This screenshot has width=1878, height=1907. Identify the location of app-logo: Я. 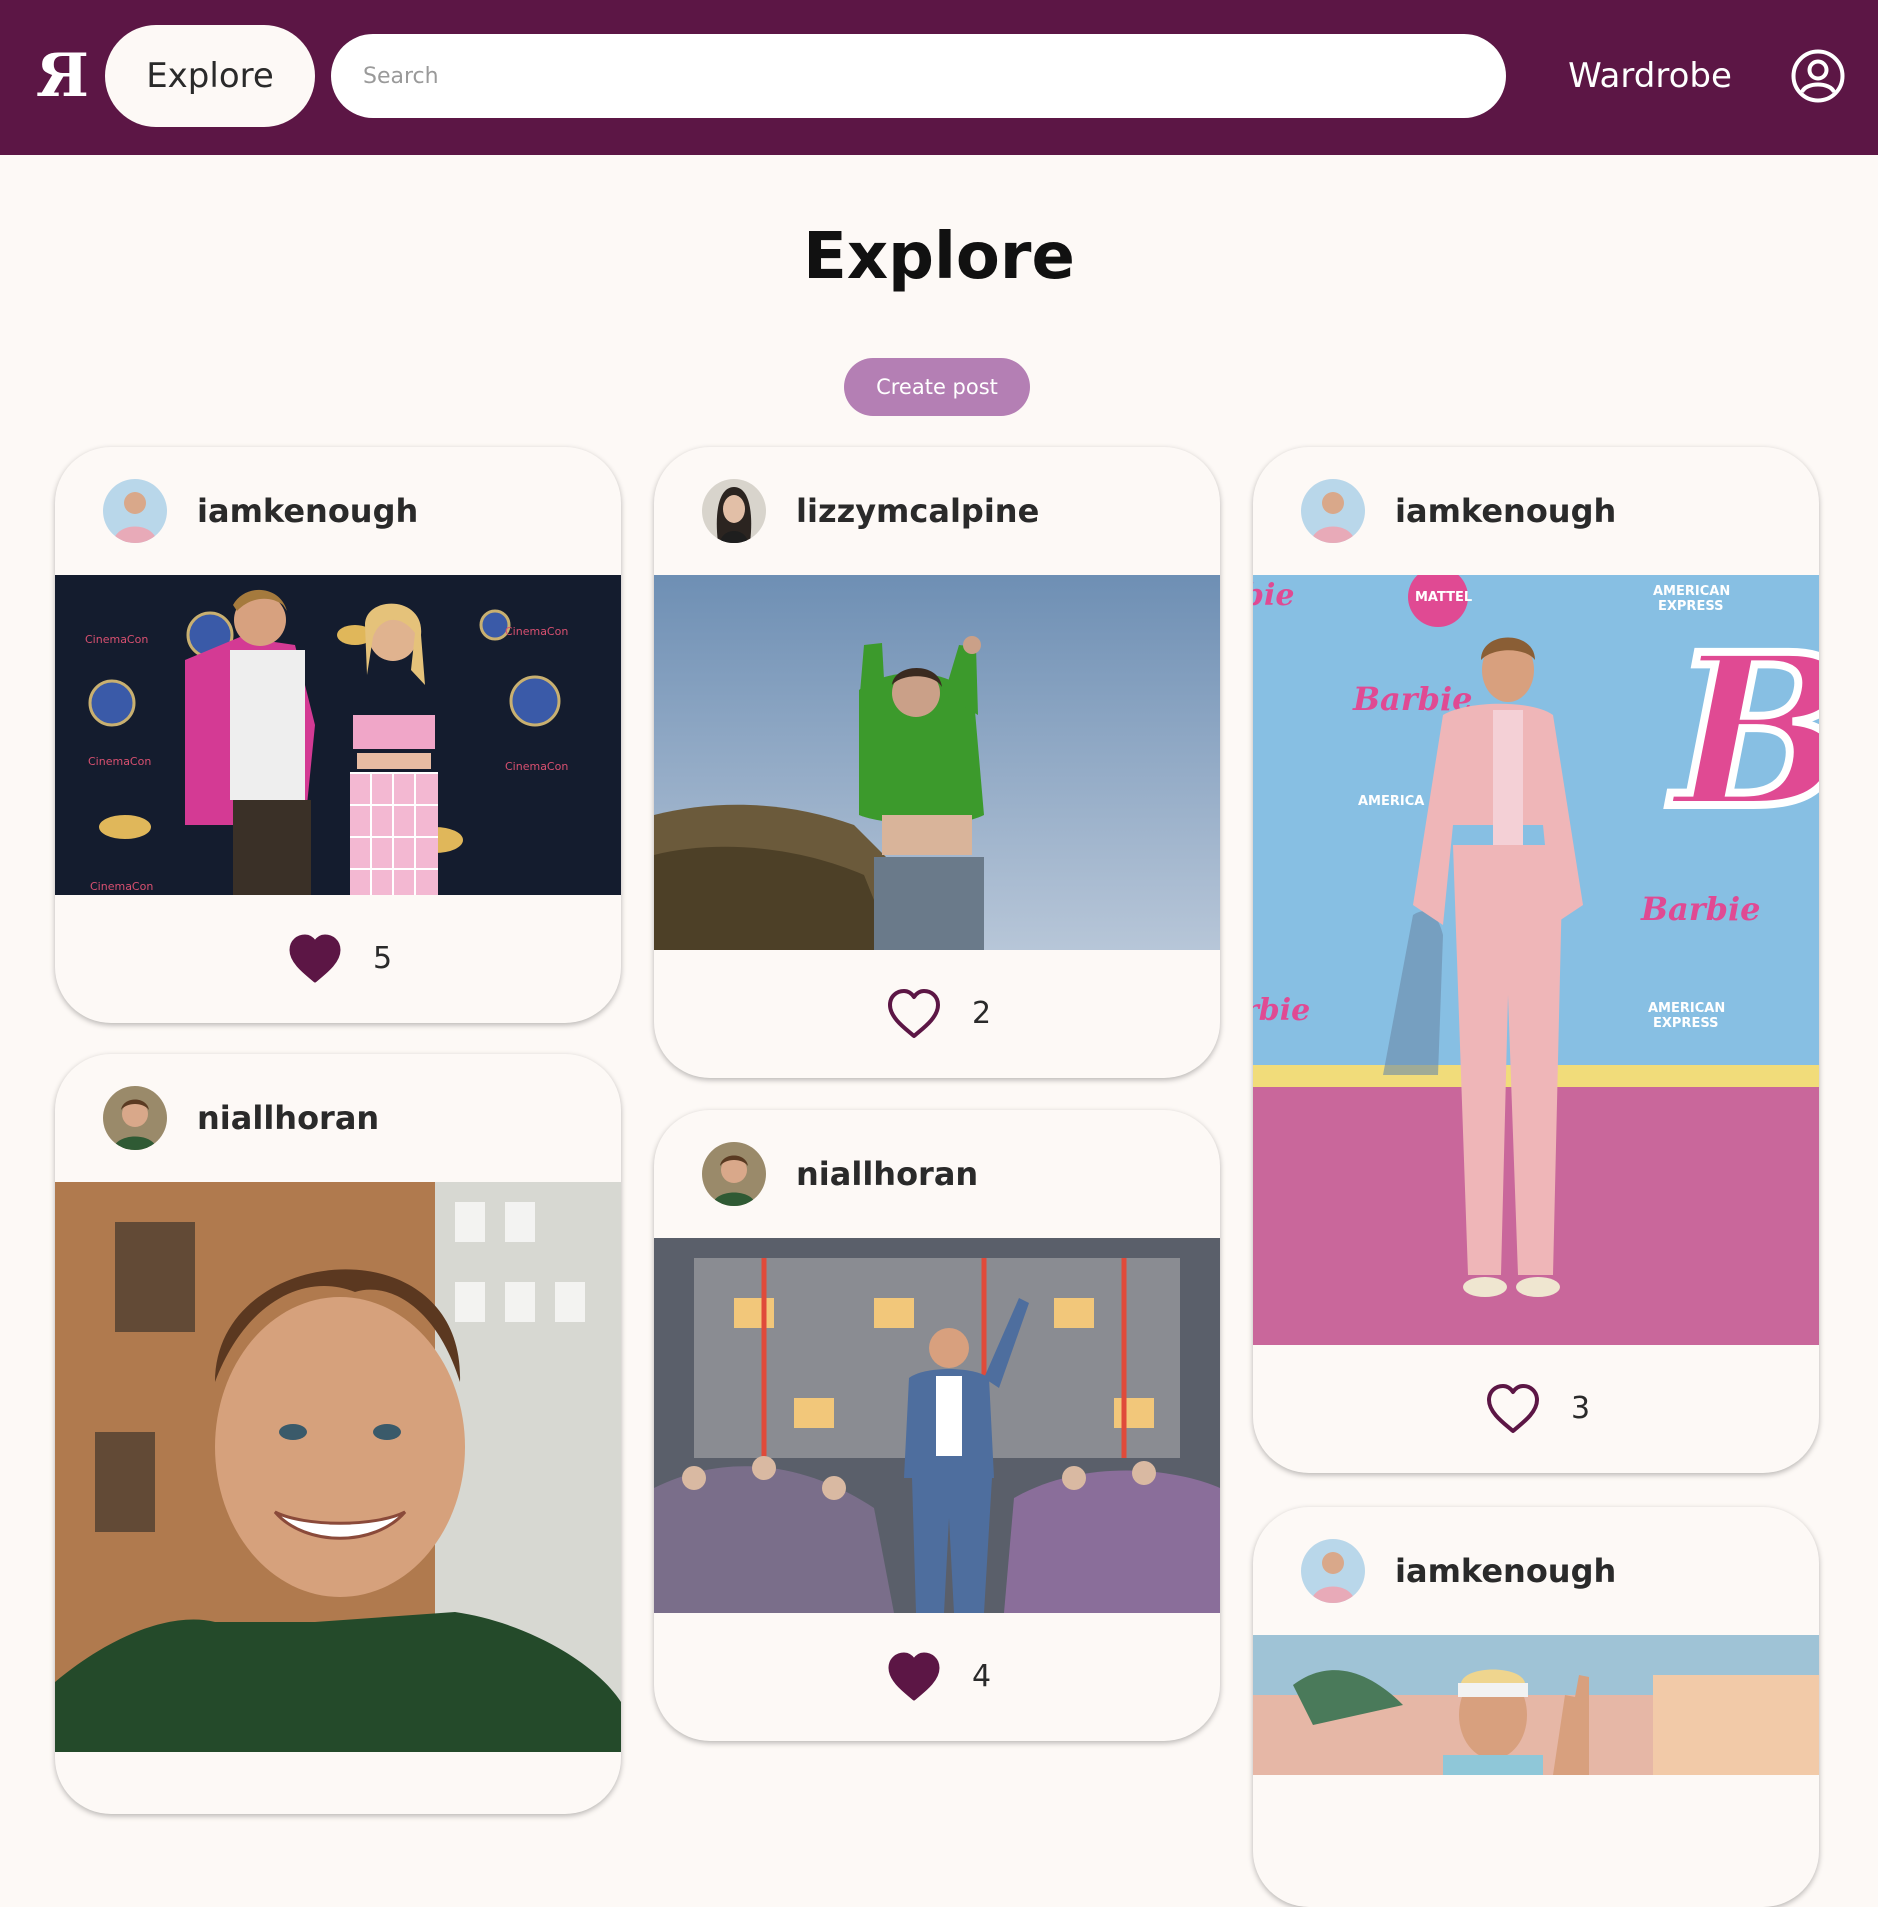
(62, 76).